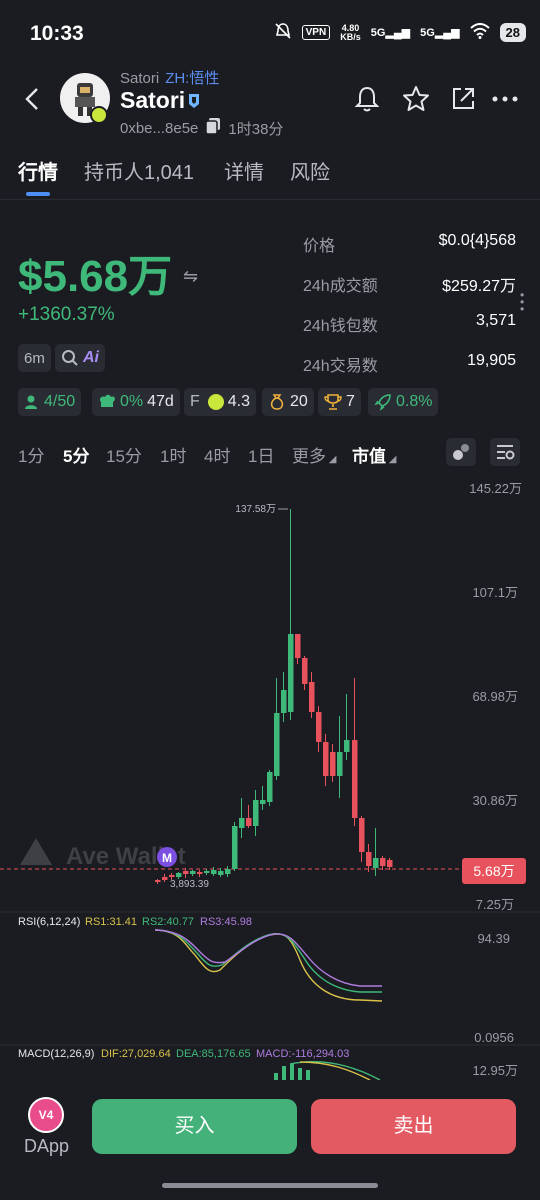  I want to click on more-icon, so click(505, 99).